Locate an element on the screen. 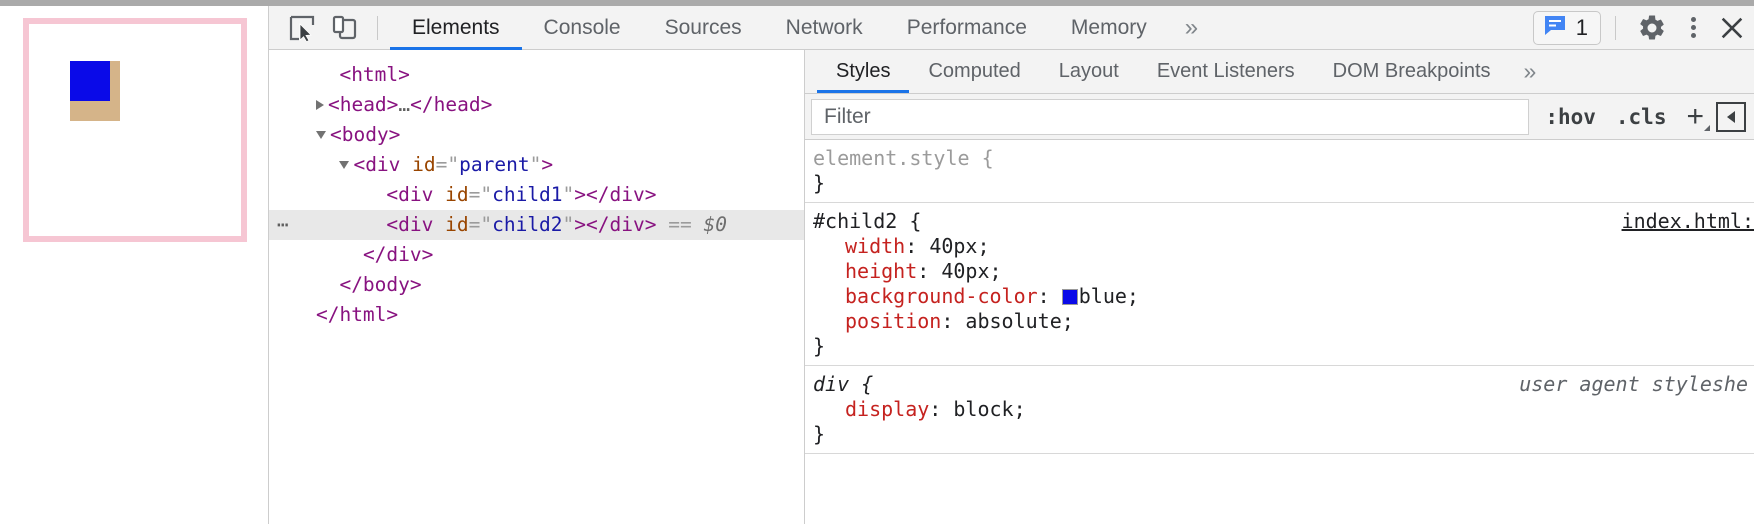 The width and height of the screenshot is (1754, 524). css-rule: div {user agent styleshe display: block;} is located at coordinates (1279, 410).